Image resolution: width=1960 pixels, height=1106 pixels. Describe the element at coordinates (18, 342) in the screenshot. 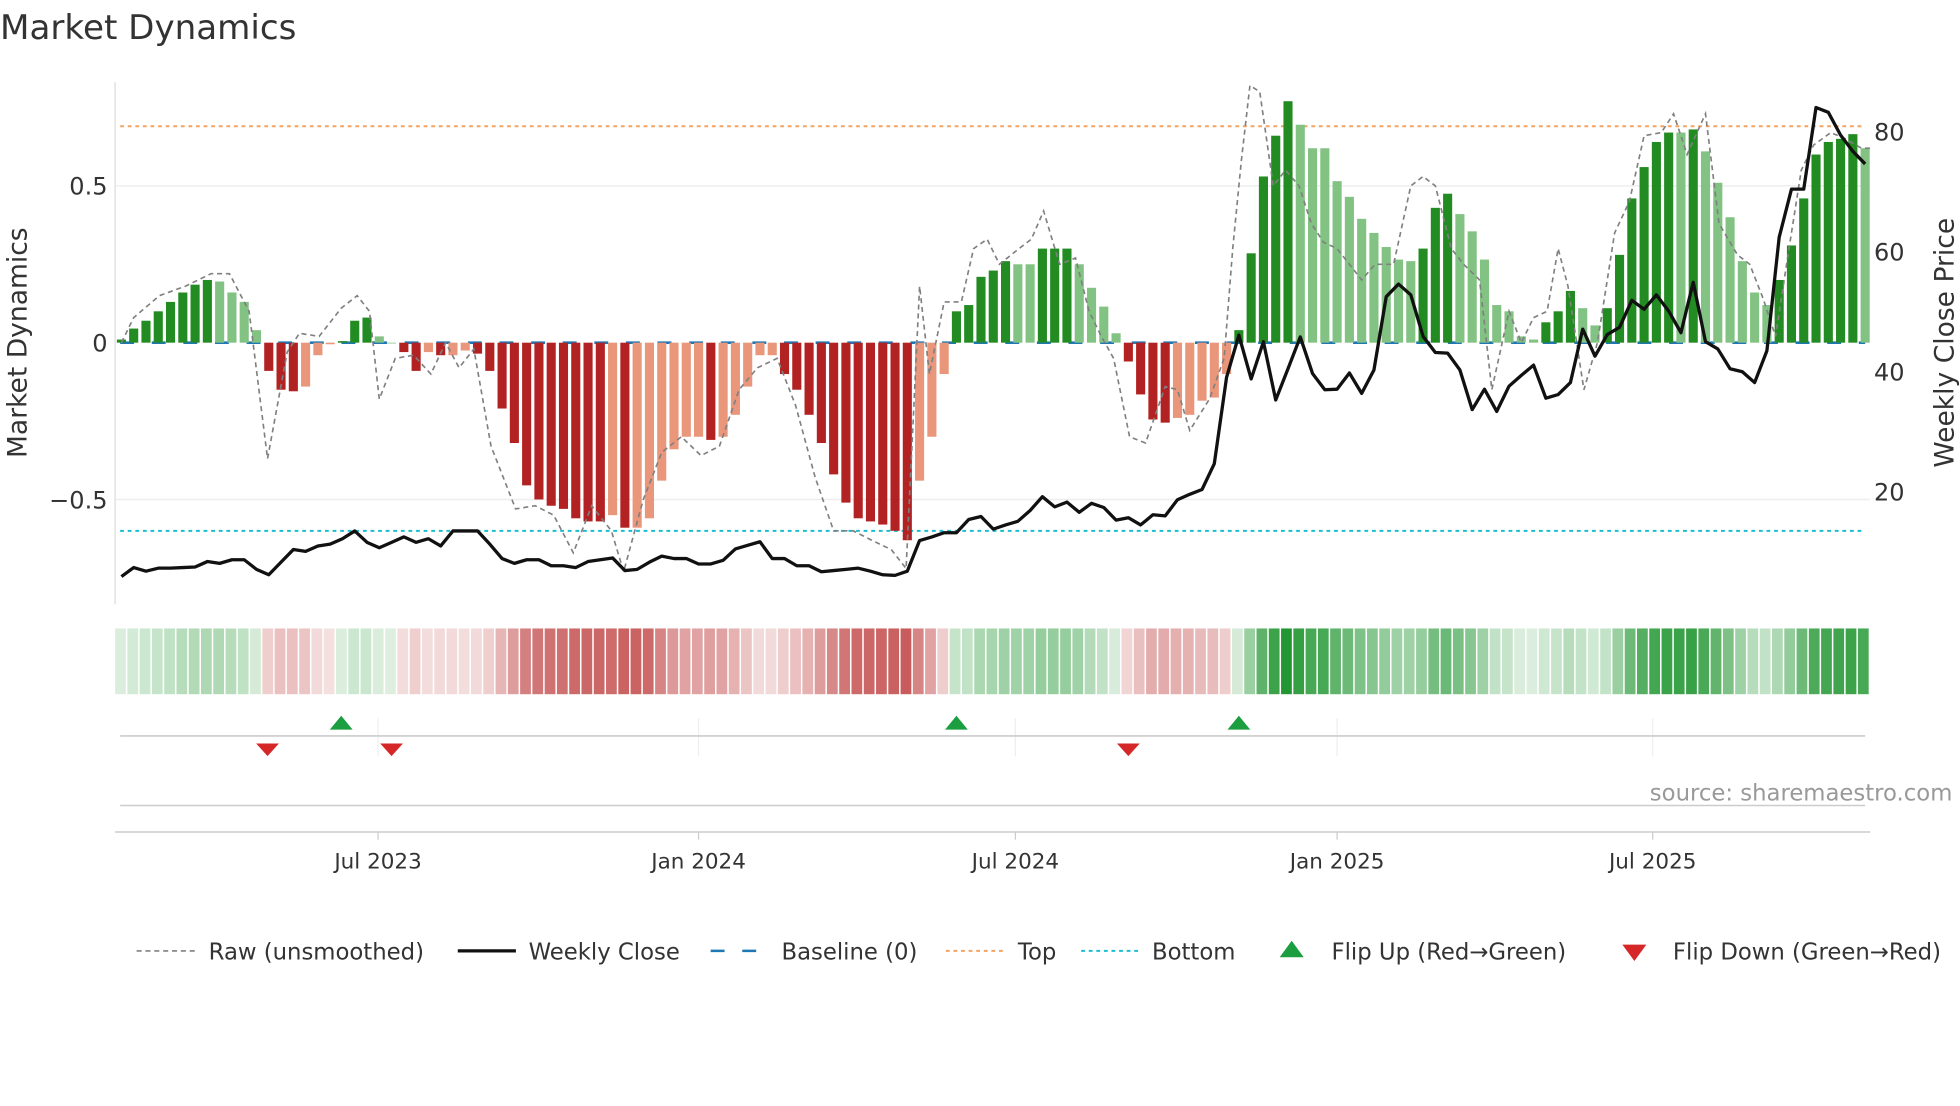

I see `y-axis-label: Market Dynamics` at that location.